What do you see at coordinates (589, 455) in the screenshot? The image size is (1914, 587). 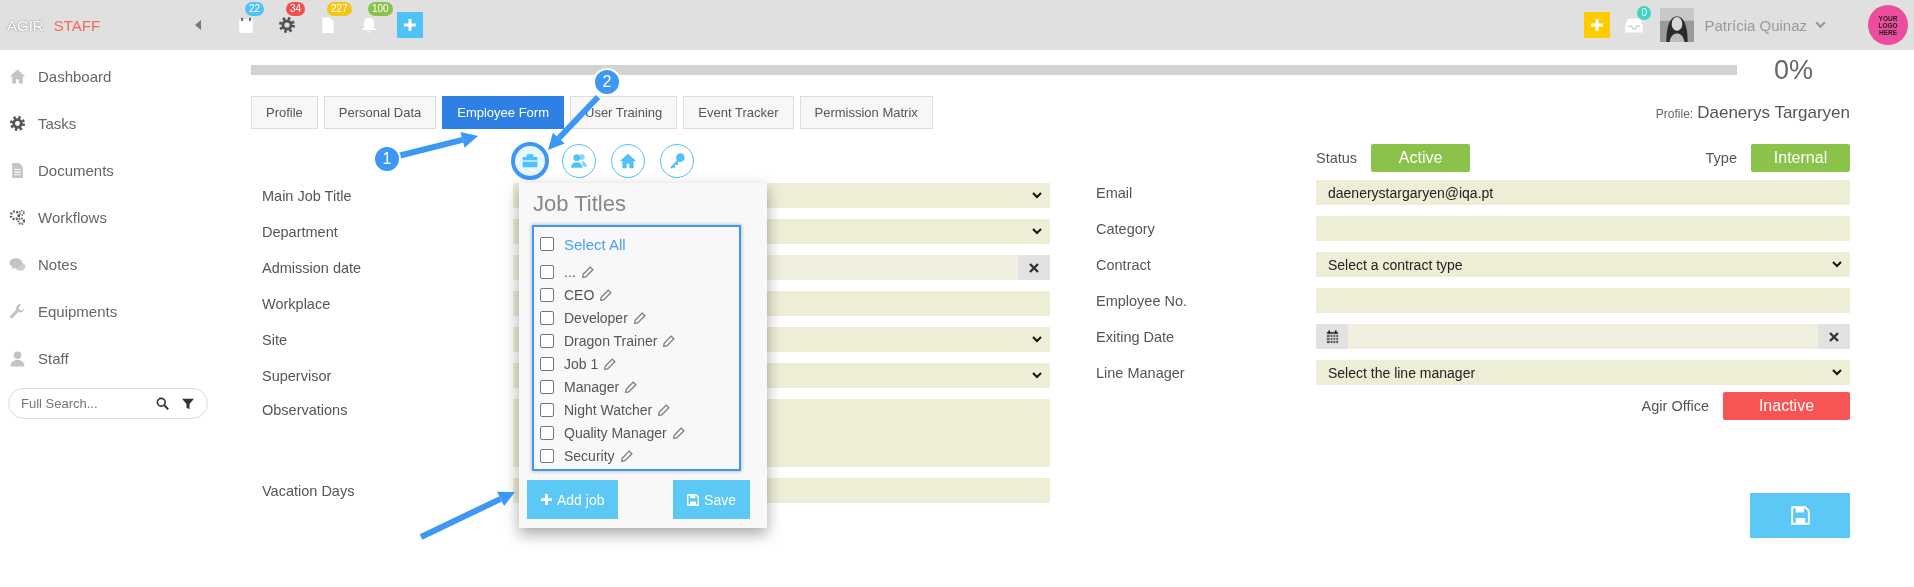 I see `job-title: Security` at bounding box center [589, 455].